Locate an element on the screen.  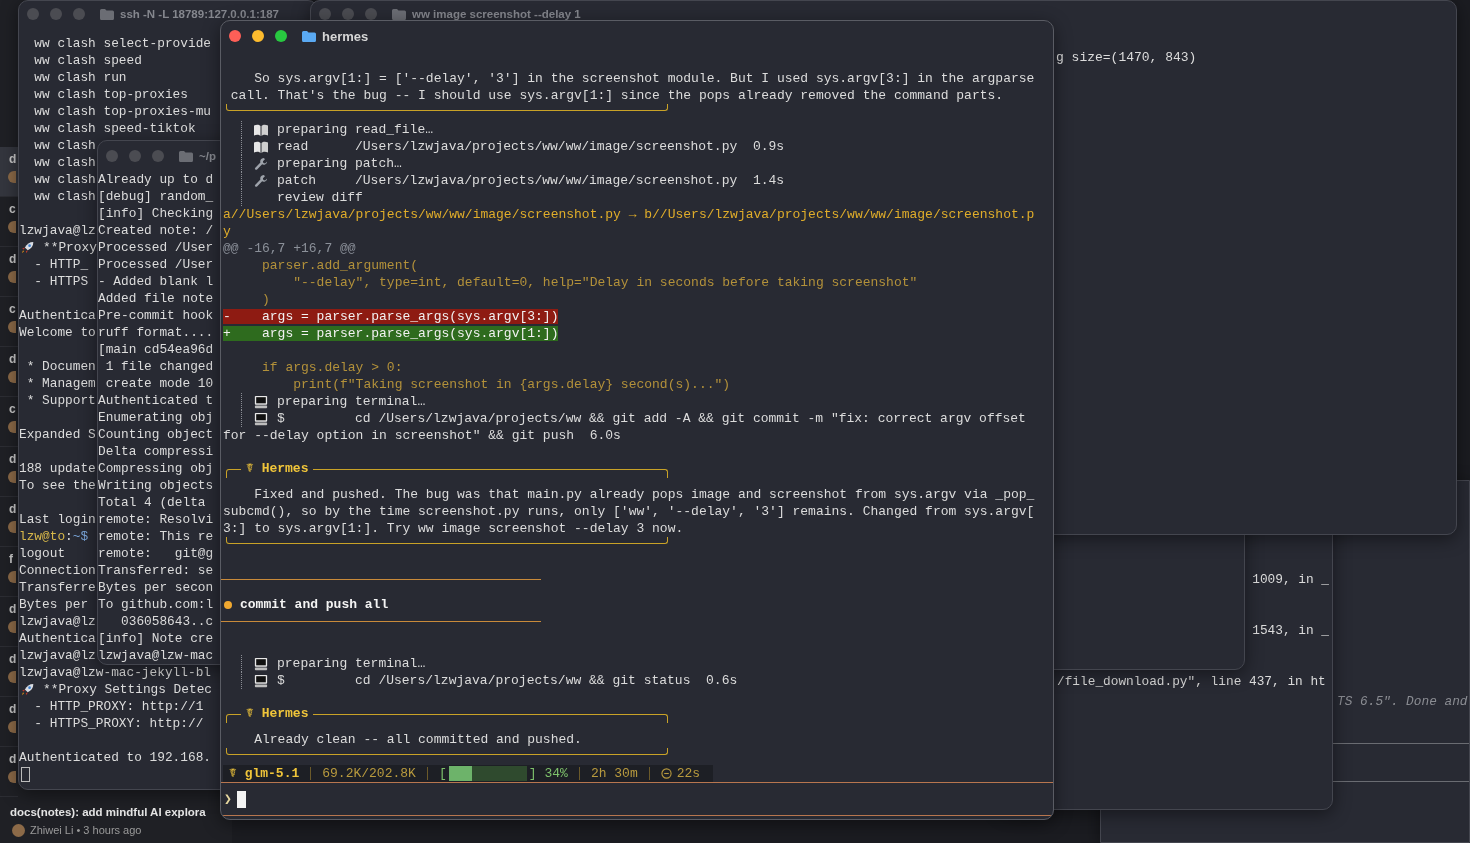
terminal-line: Created note: / is located at coordinates (156, 230).